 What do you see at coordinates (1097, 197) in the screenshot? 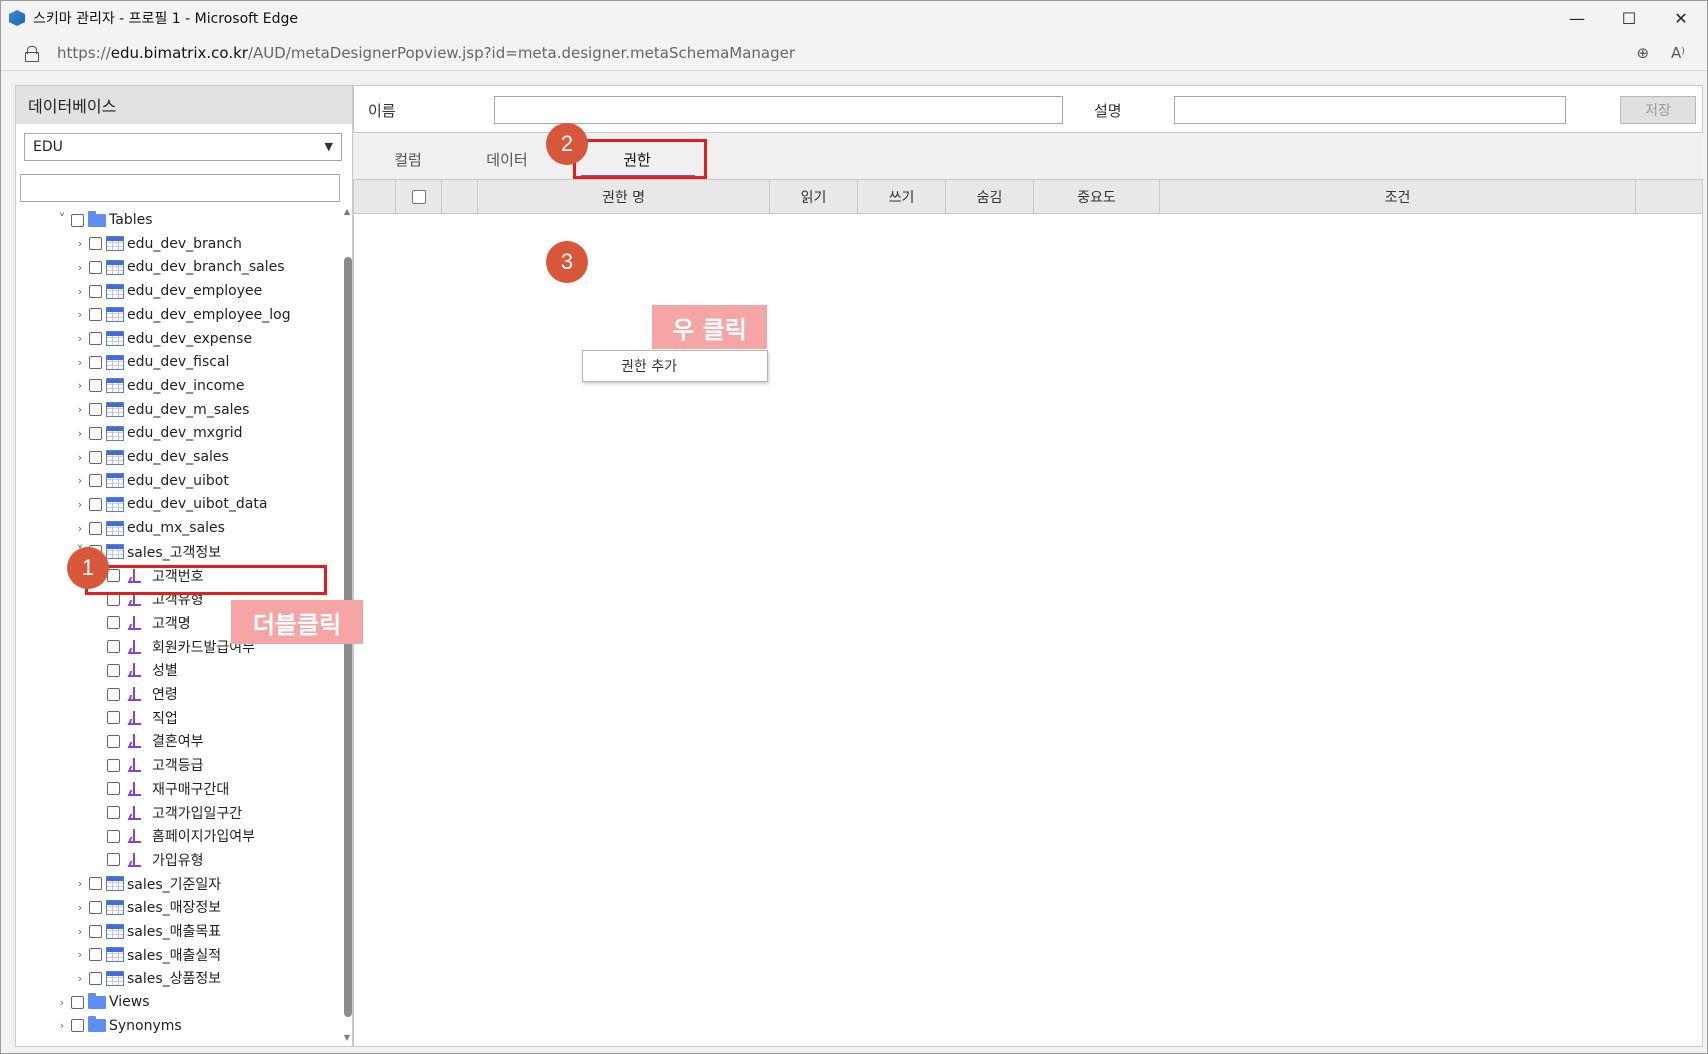
I see `column-header-importance: 중요도` at bounding box center [1097, 197].